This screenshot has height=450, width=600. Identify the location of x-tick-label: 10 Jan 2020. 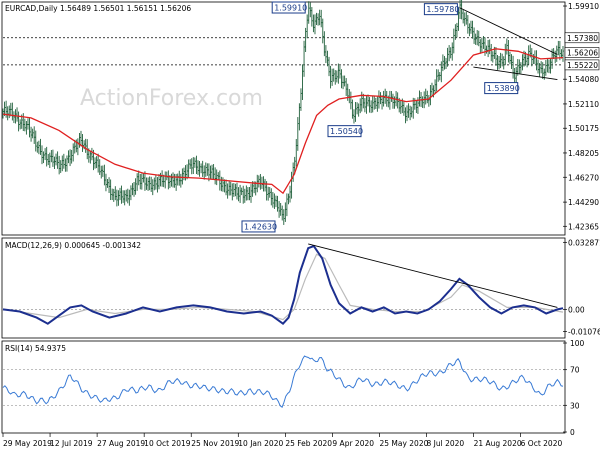
(260, 443).